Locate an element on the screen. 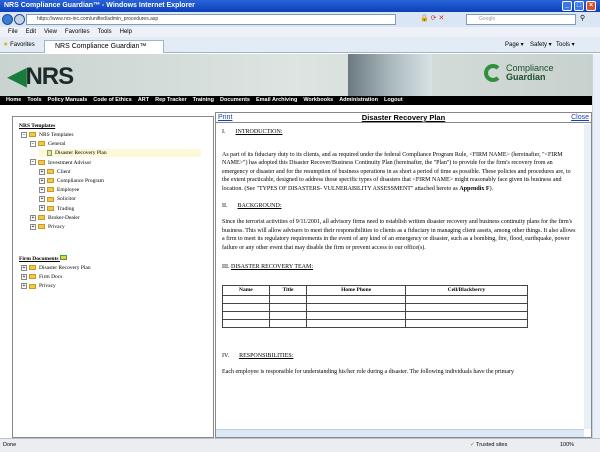  tree-node: + Firm Docs is located at coordinates (41, 277).